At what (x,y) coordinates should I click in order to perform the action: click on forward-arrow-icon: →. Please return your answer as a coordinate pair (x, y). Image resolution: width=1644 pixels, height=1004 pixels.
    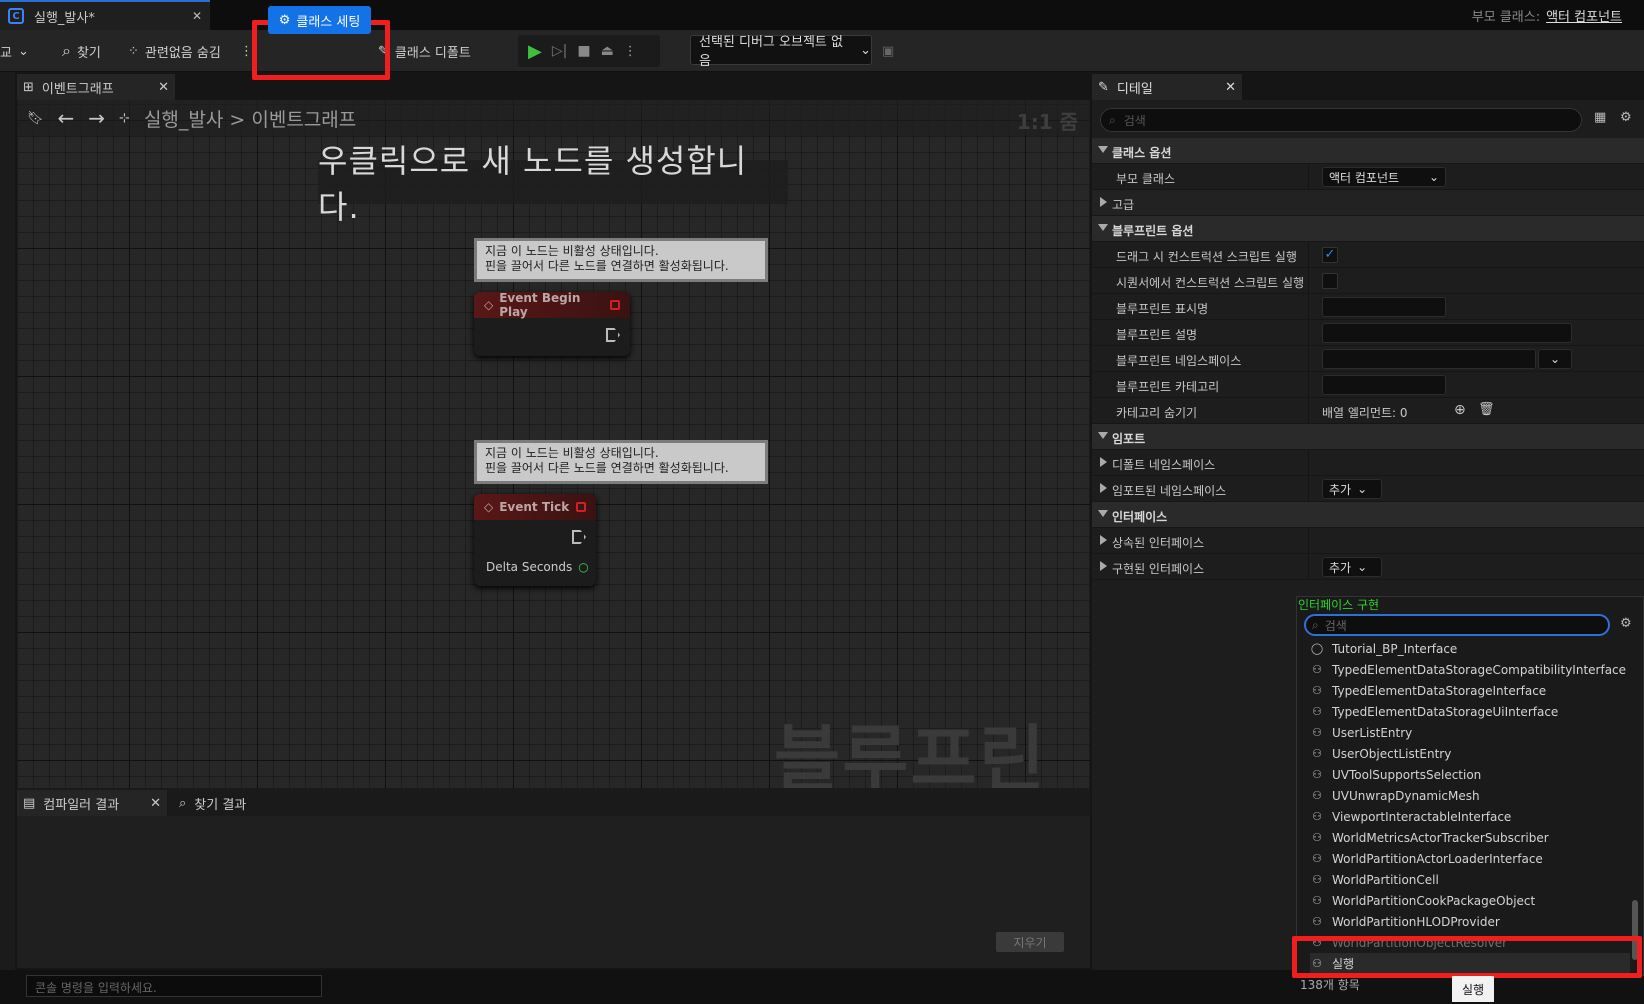
    Looking at the image, I should click on (96, 118).